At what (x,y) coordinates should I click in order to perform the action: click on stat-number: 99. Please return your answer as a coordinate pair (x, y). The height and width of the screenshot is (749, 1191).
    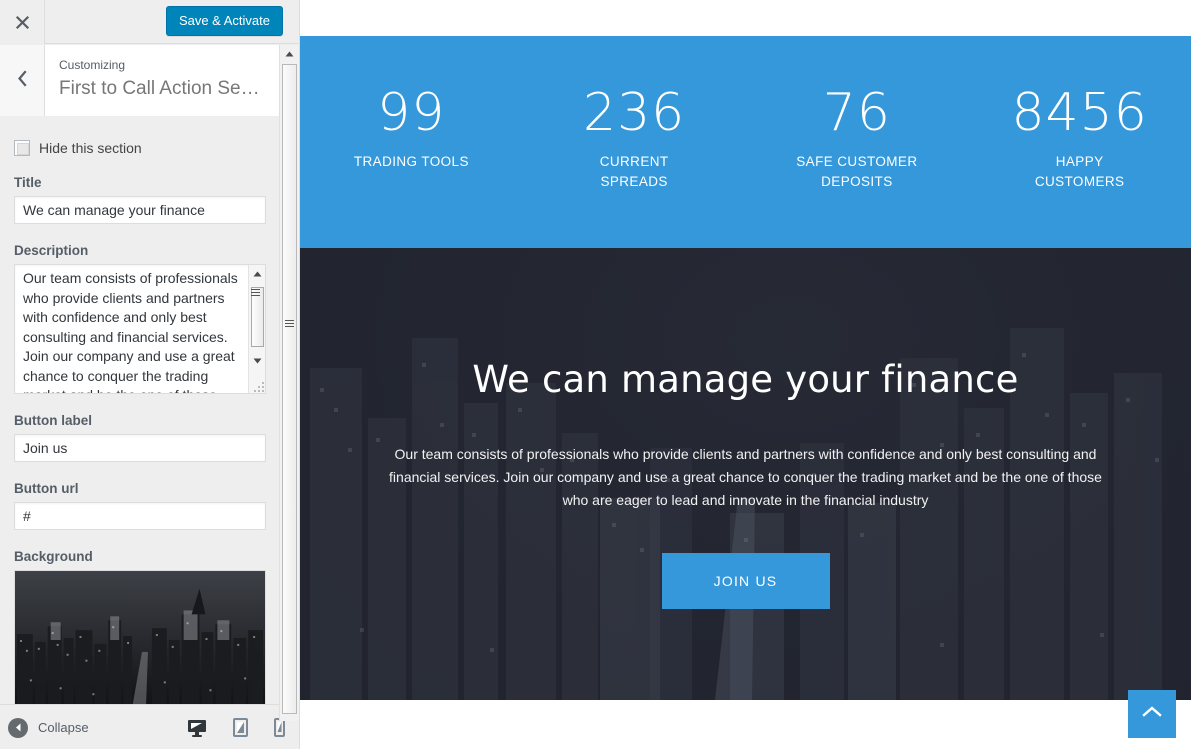
    Looking at the image, I should click on (411, 113).